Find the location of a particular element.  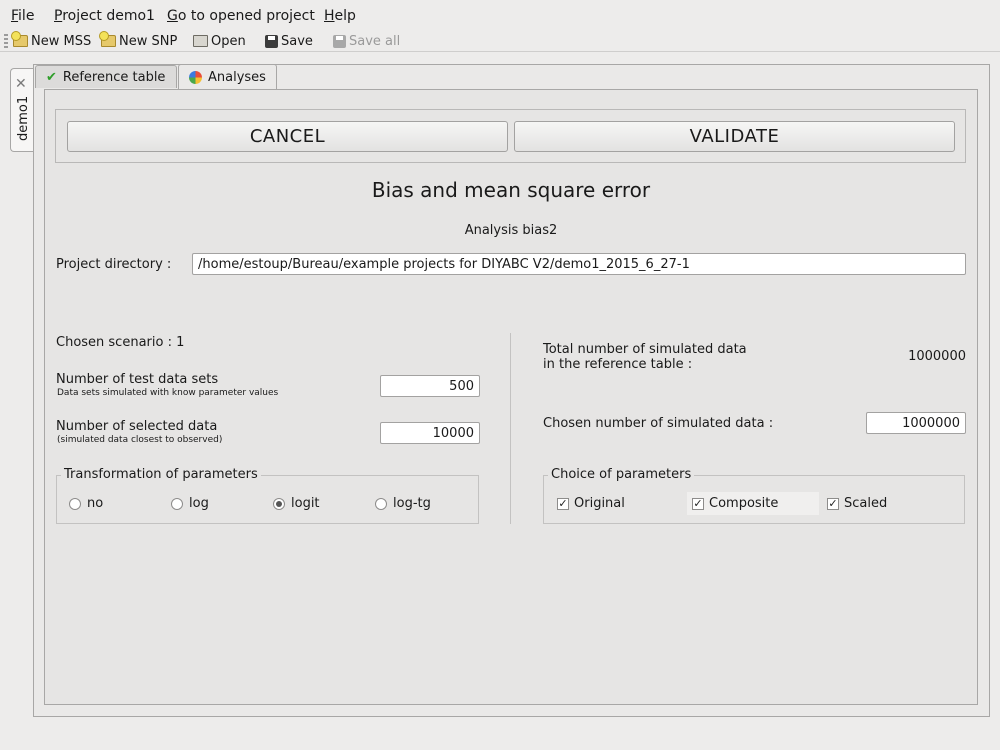

save-button: Save is located at coordinates (289, 41).